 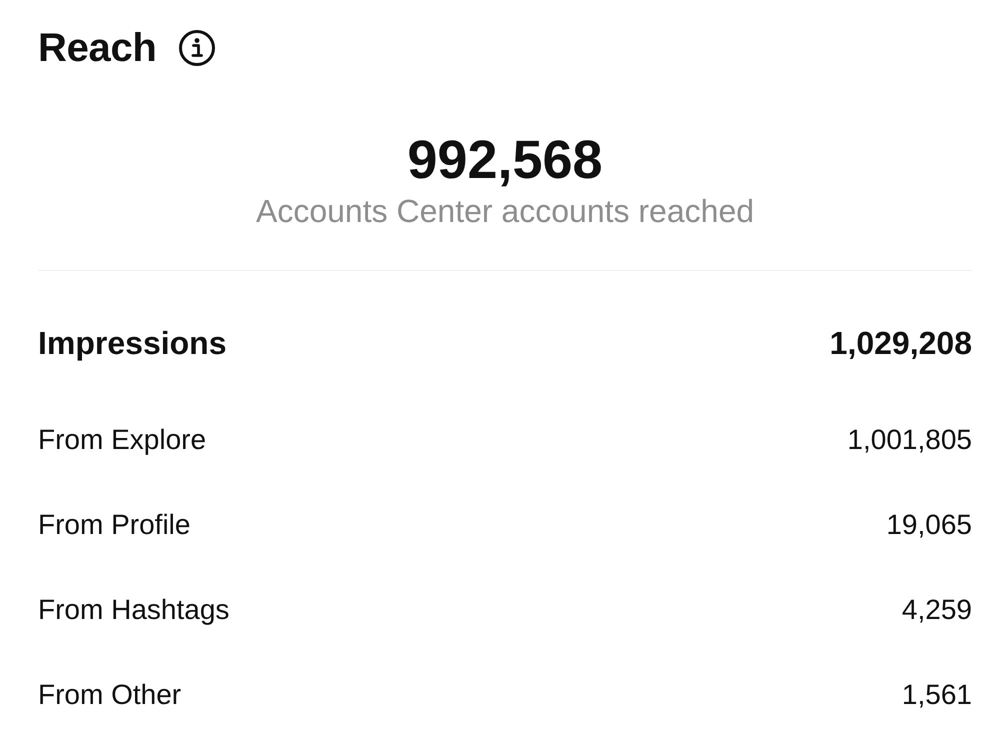 What do you see at coordinates (929, 525) in the screenshot?
I see `source-value: 19,065` at bounding box center [929, 525].